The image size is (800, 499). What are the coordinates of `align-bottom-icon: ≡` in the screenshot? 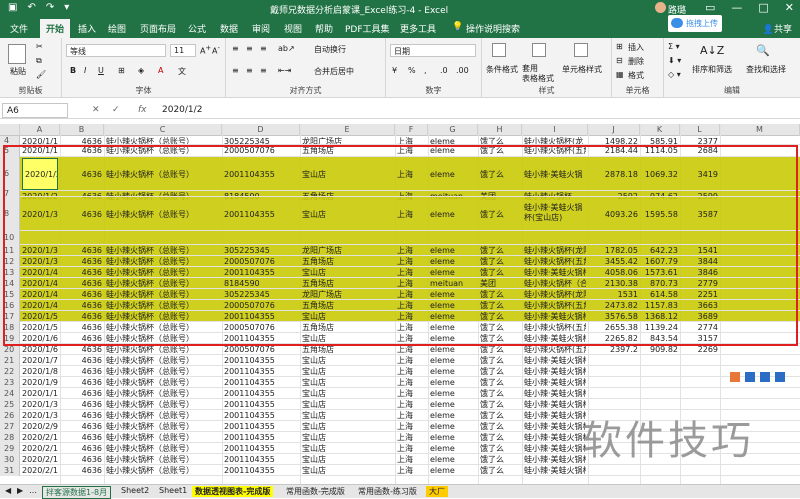 It's located at (263, 48).